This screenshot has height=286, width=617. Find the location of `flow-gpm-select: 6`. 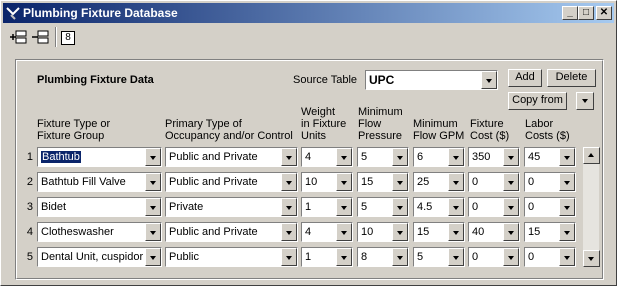

flow-gpm-select: 6 is located at coordinates (439, 157).